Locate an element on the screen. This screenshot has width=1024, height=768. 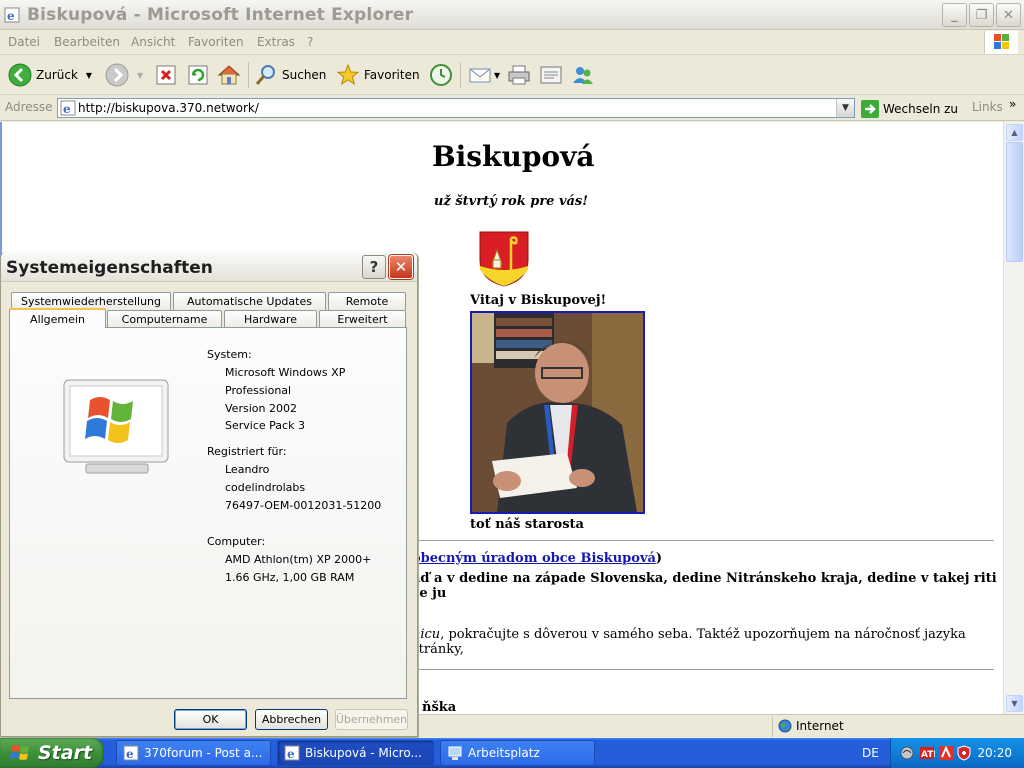
address-dropdown-icon: ▼ is located at coordinates (845, 108).